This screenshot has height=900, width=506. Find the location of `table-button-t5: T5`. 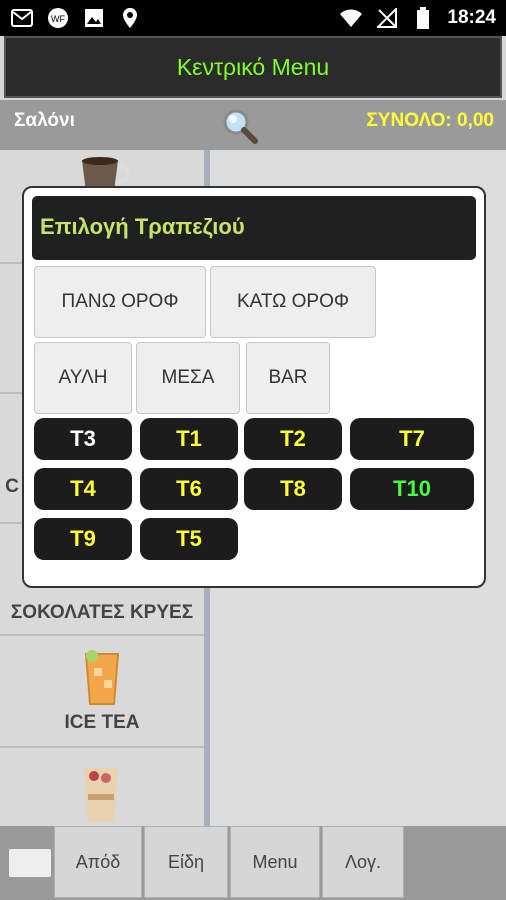

table-button-t5: T5 is located at coordinates (189, 539).